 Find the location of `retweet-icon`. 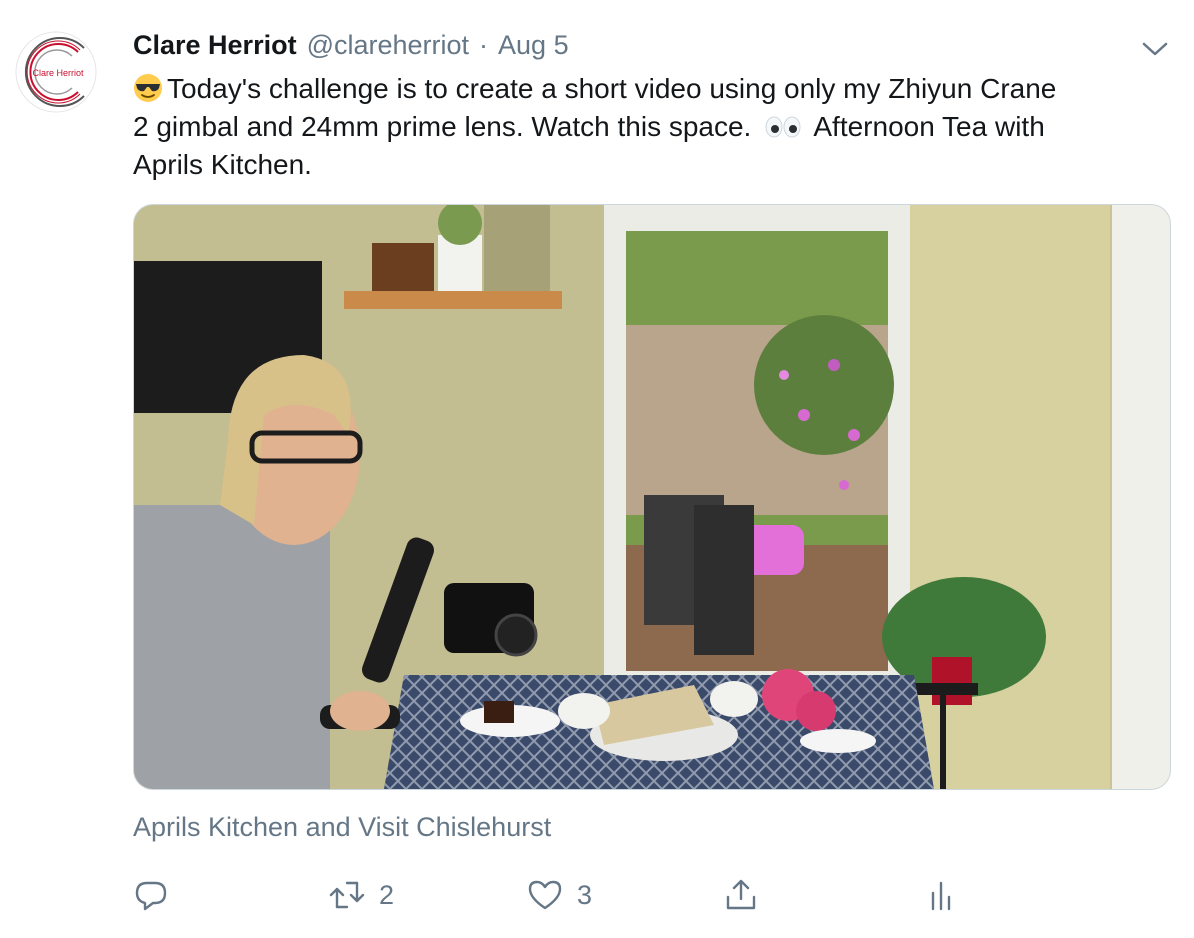

retweet-icon is located at coordinates (347, 895).